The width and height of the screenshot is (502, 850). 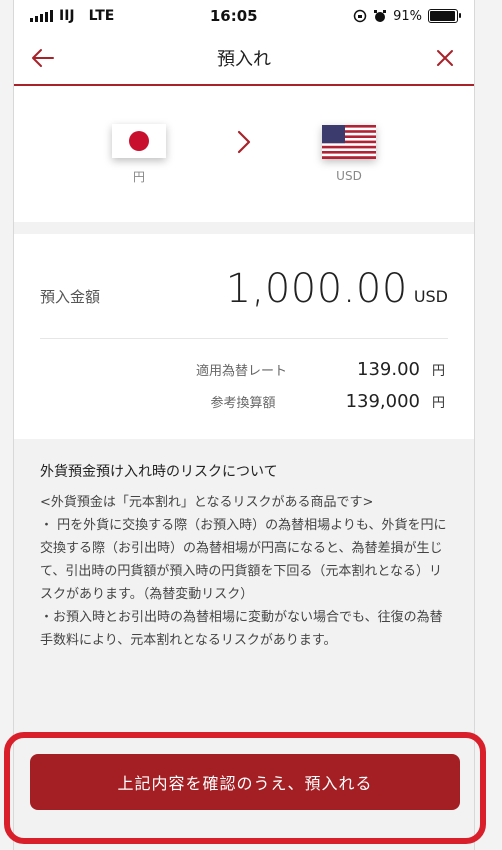 I want to click on nav-bar: 預入れ, so click(x=244, y=59).